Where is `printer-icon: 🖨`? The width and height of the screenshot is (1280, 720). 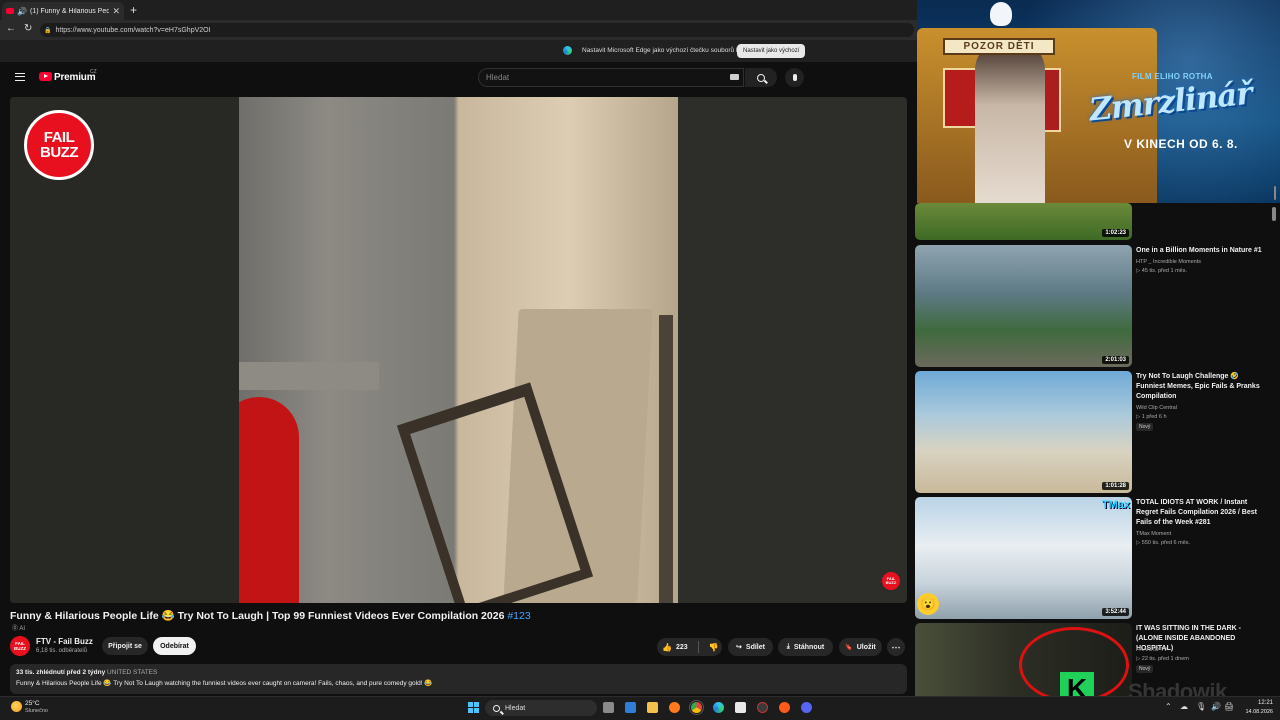
printer-icon: 🖨 is located at coordinates (1229, 706).